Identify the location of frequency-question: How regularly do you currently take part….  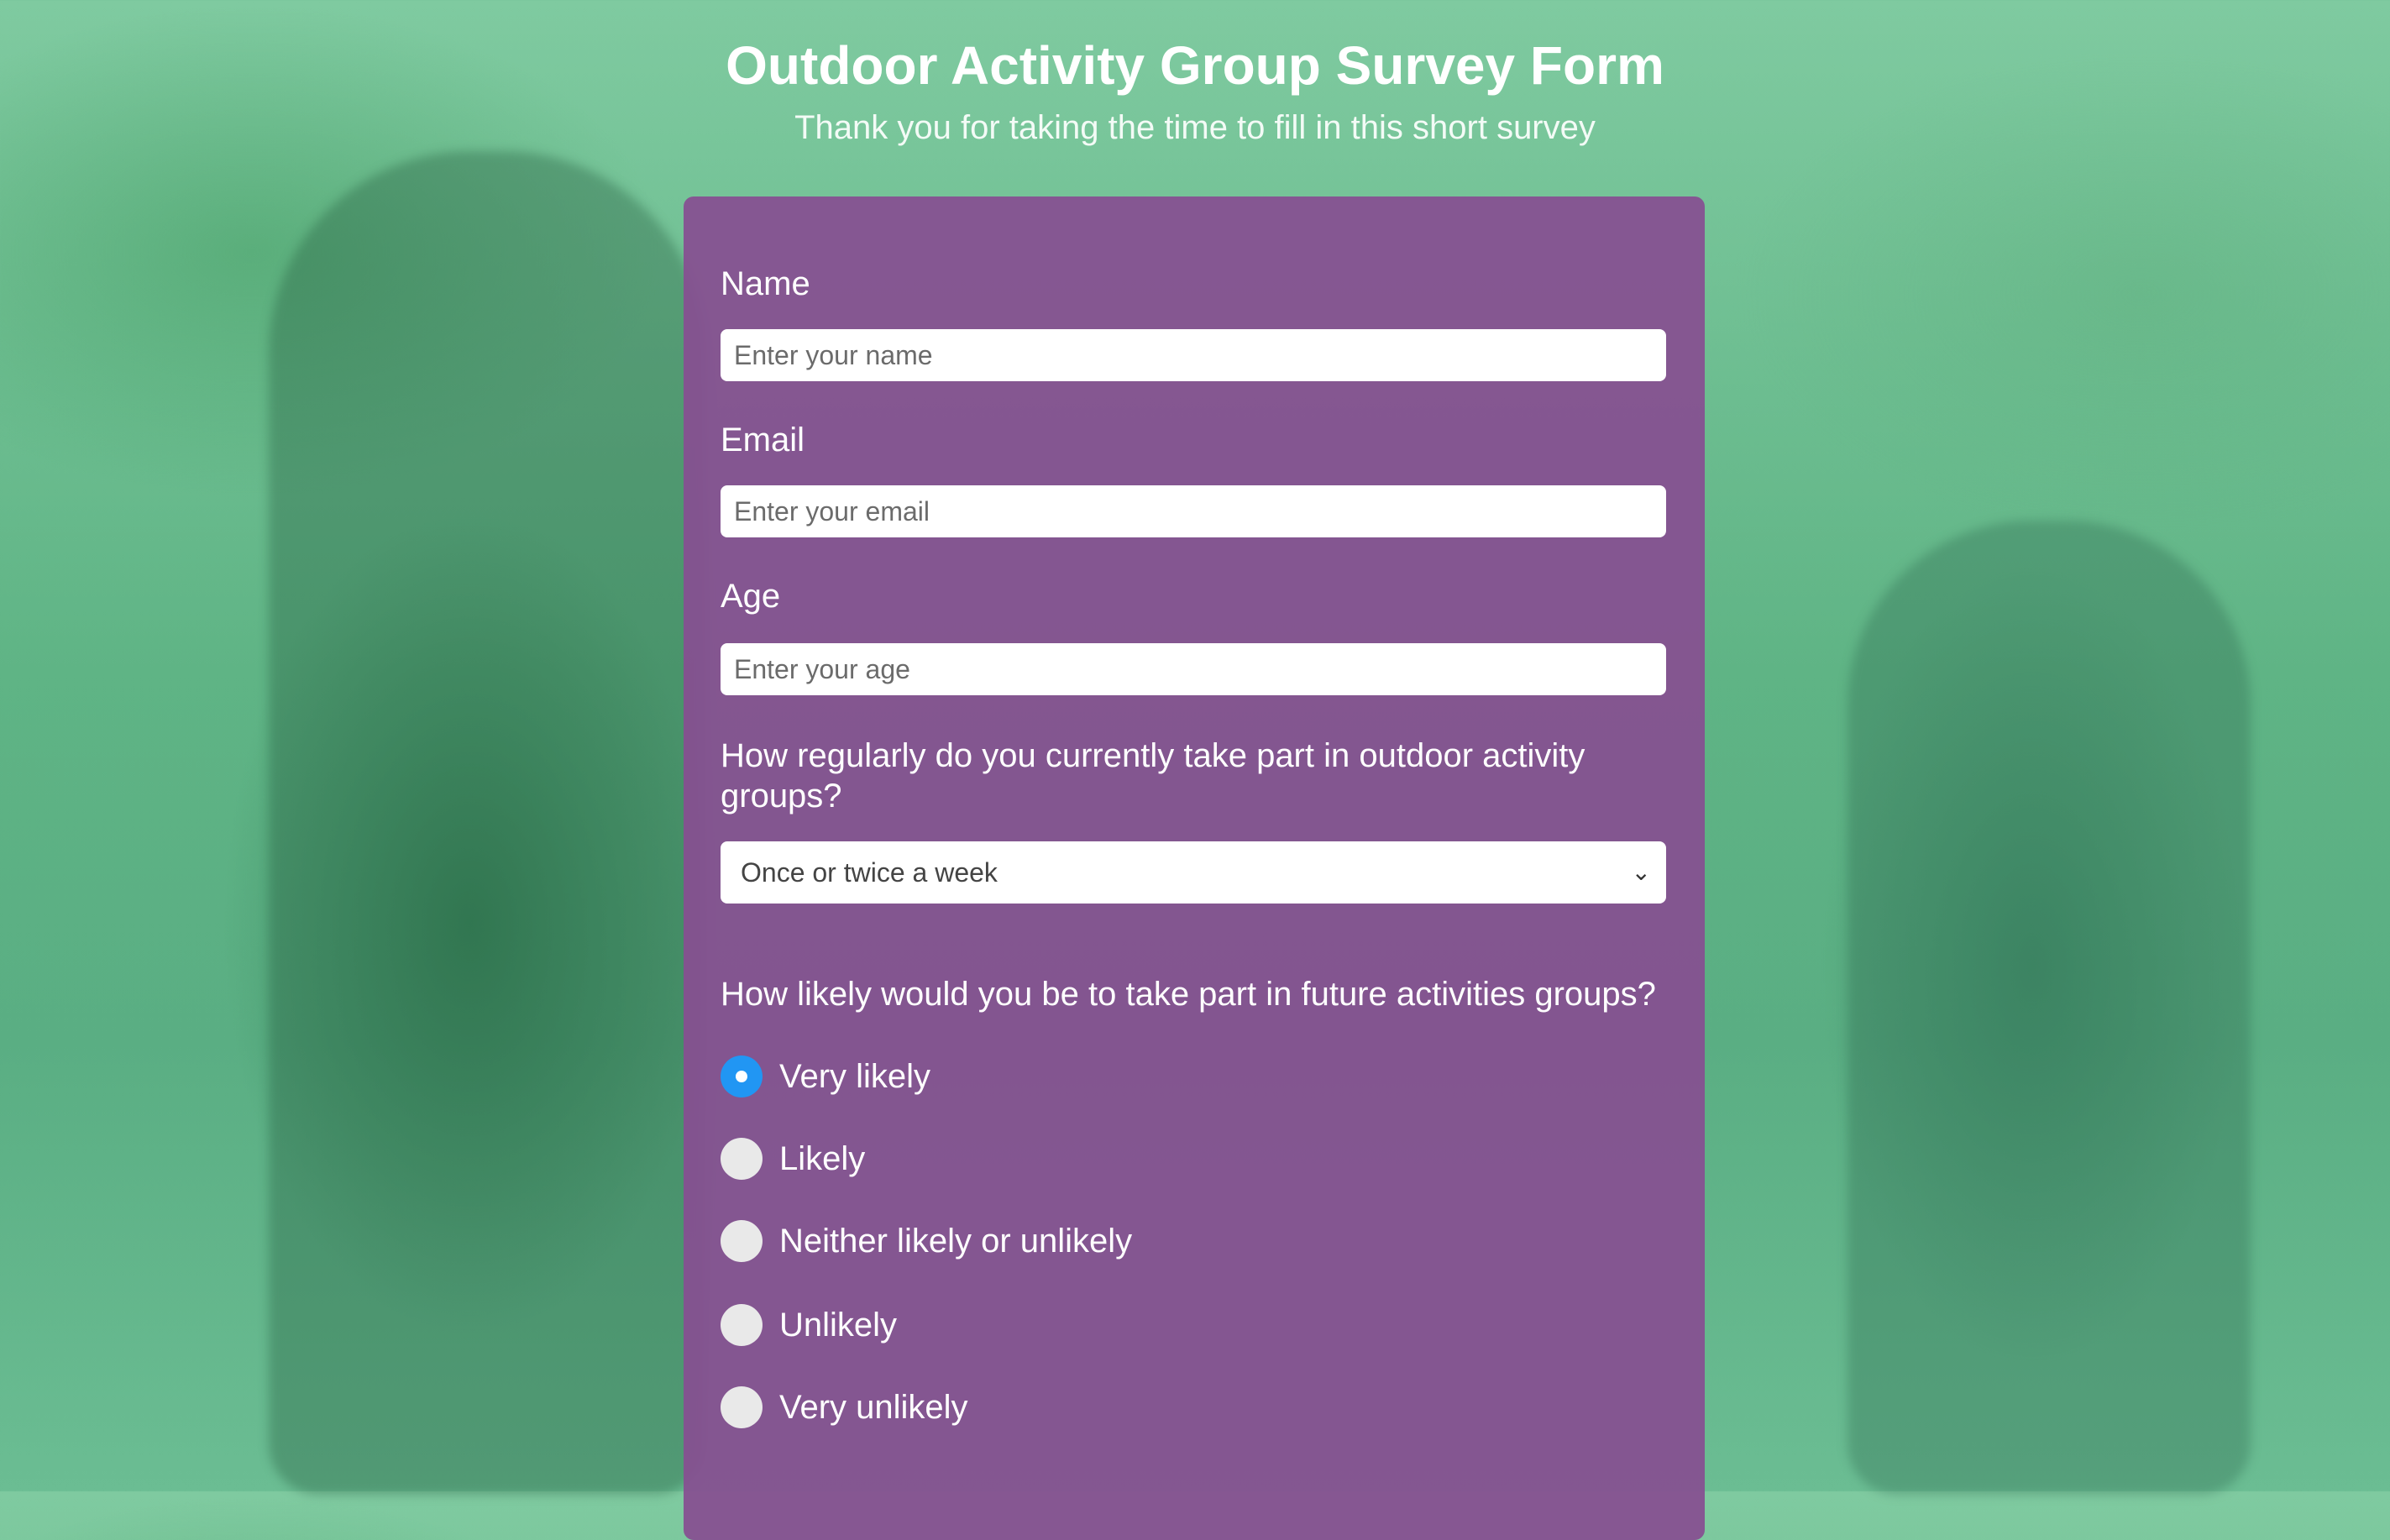
(1153, 776).